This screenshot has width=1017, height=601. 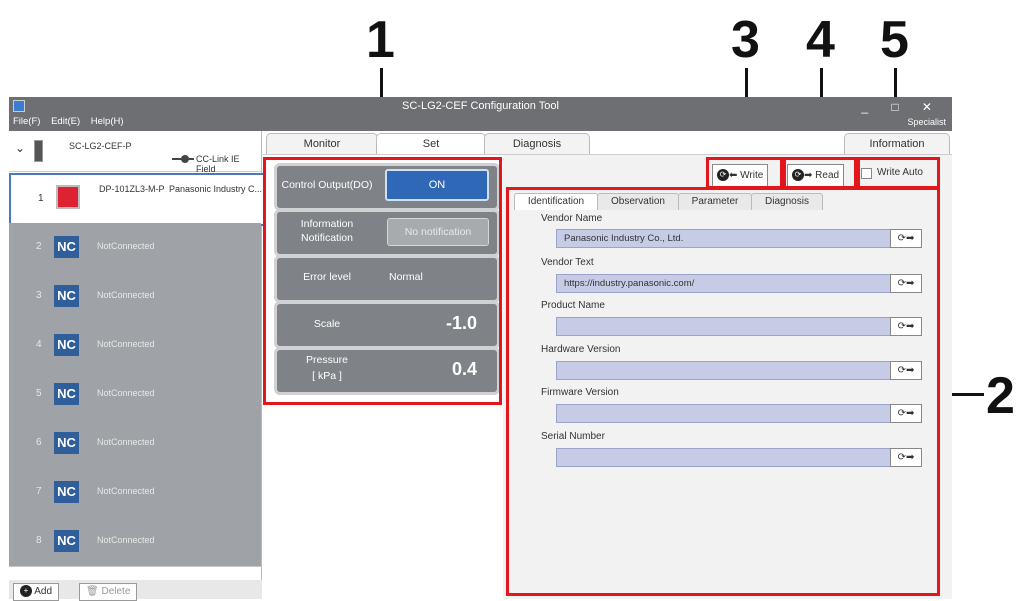 What do you see at coordinates (39, 344) in the screenshot?
I see `device-index: 4` at bounding box center [39, 344].